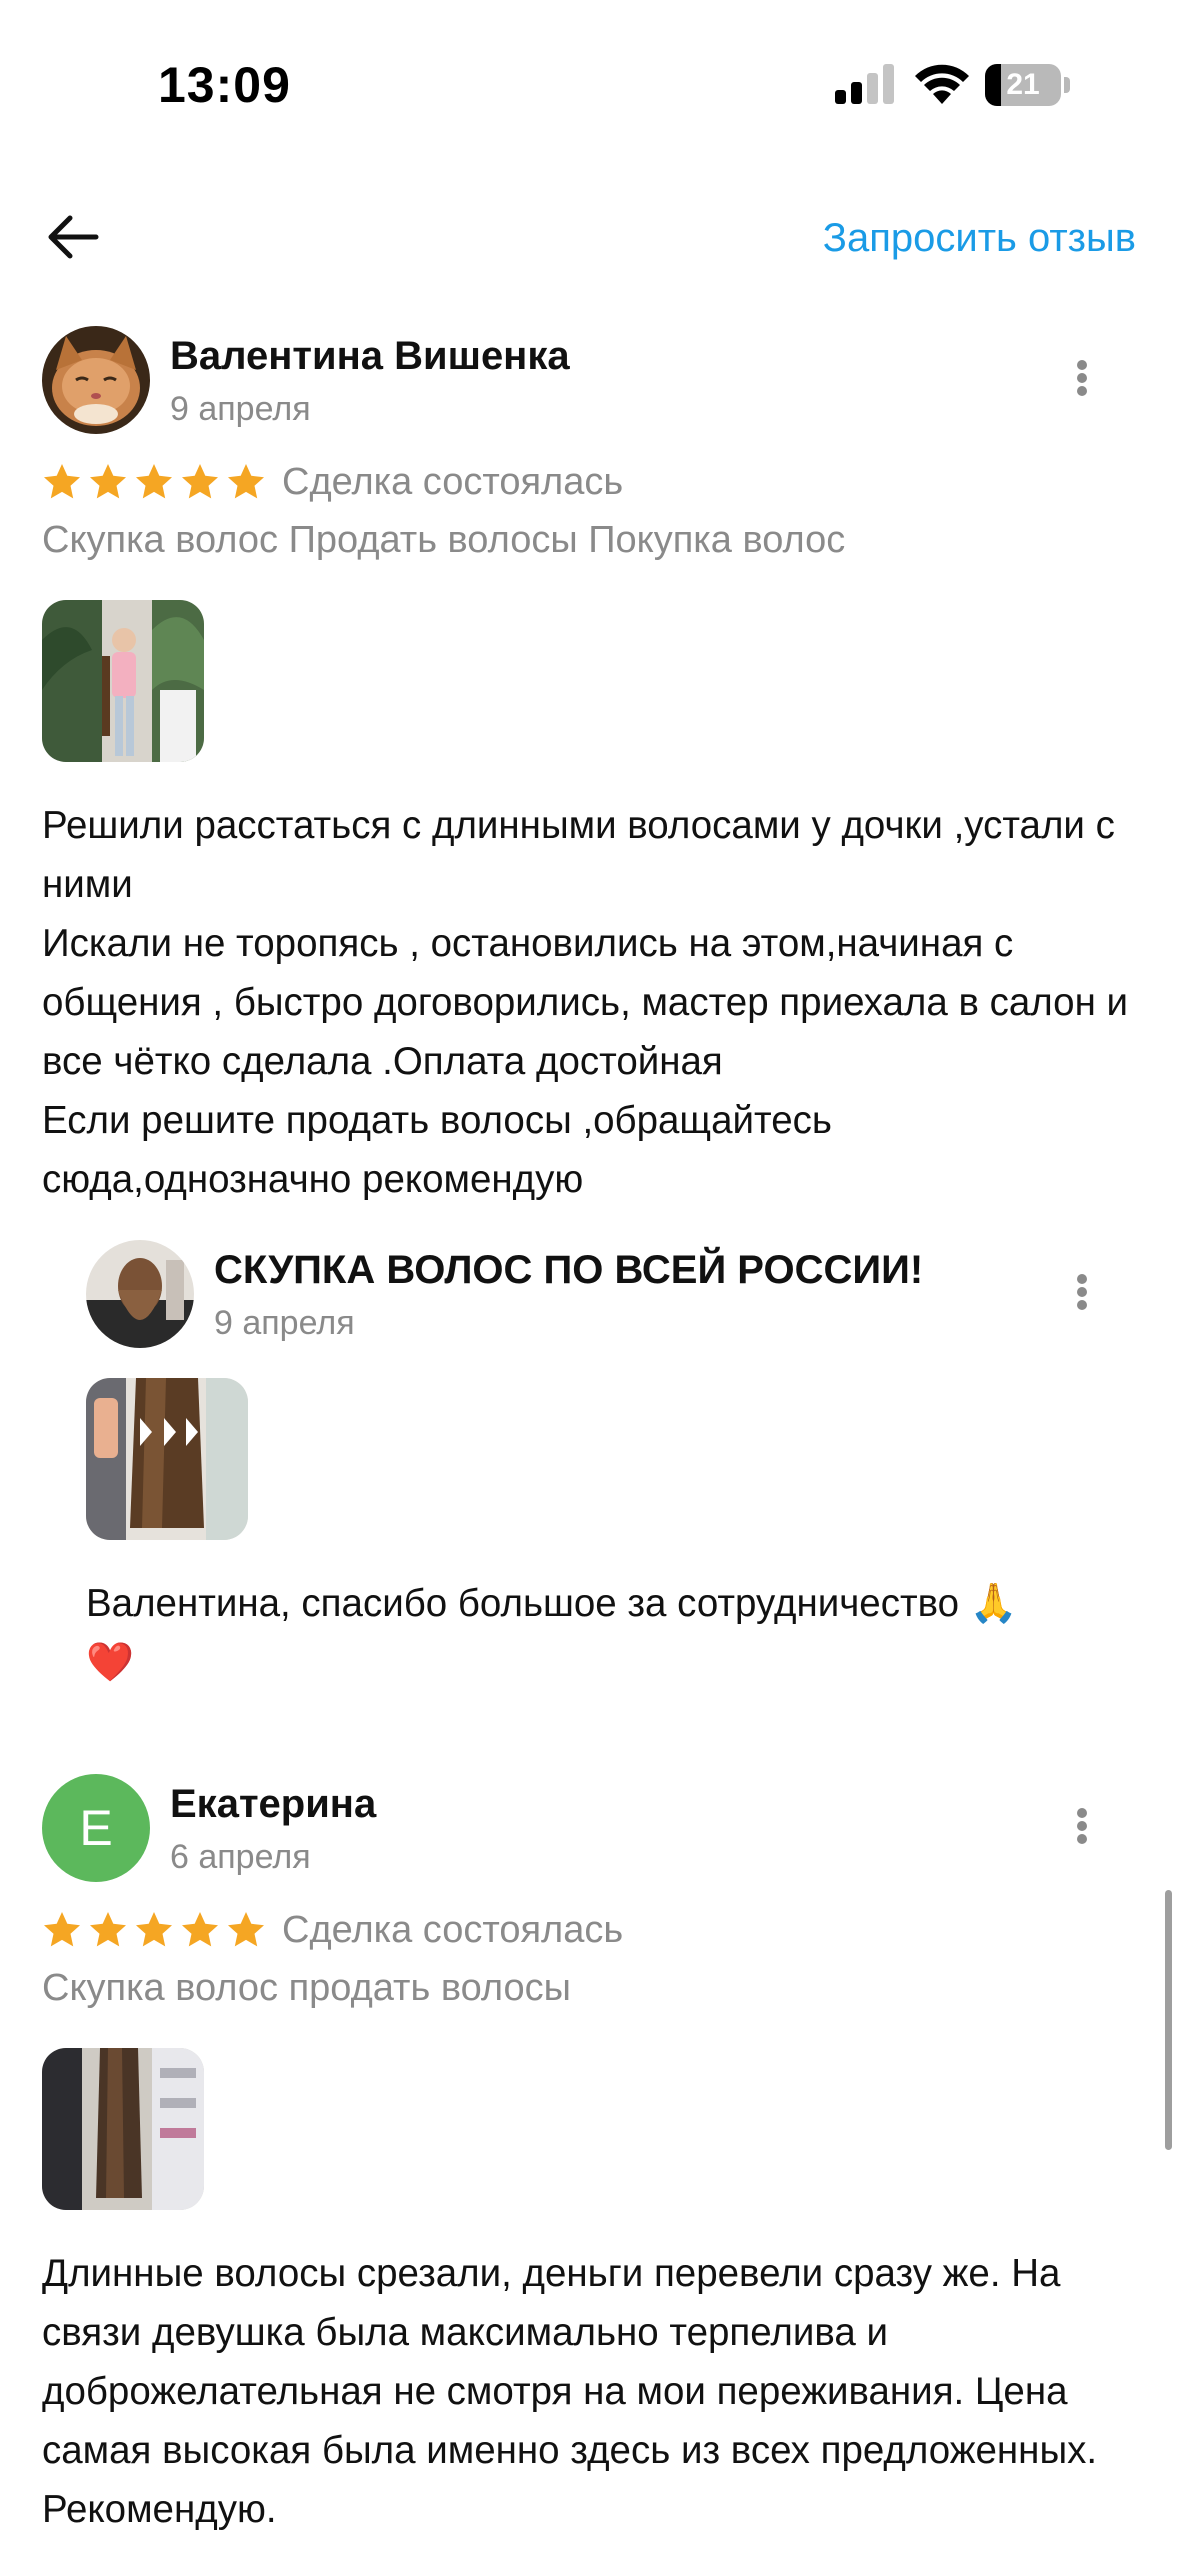  What do you see at coordinates (96, 380) in the screenshot?
I see `avatar` at bounding box center [96, 380].